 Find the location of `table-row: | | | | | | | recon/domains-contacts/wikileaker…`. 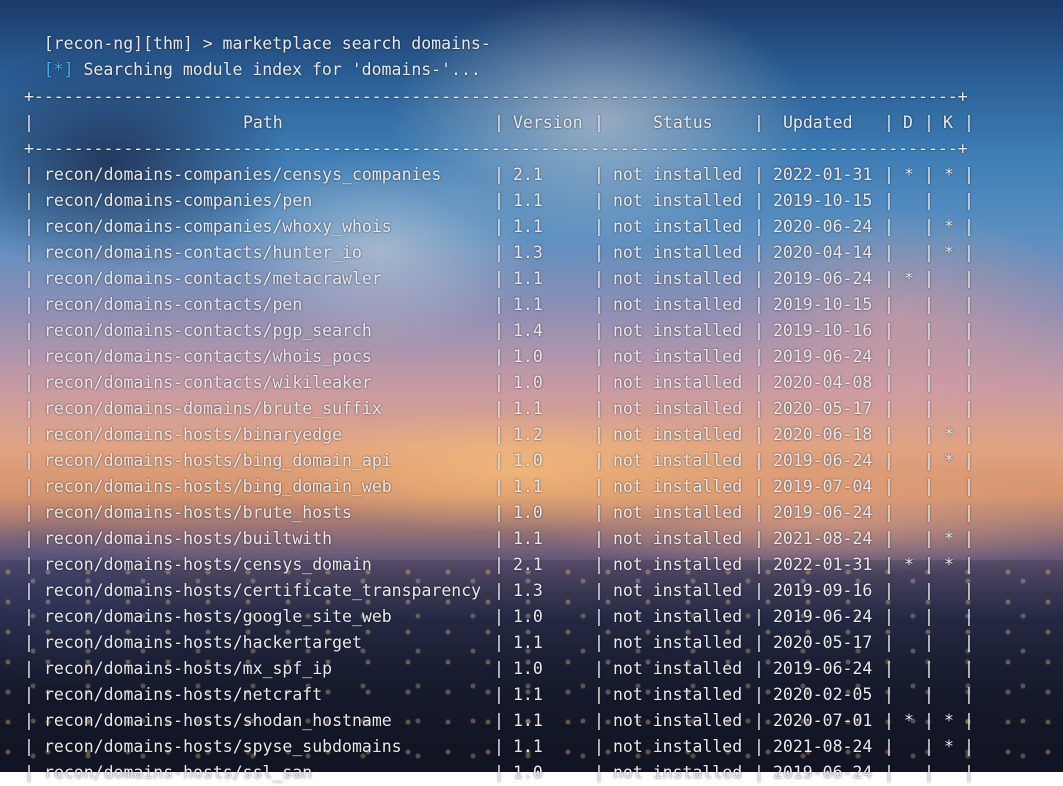

table-row: | | | | | | | recon/domains-contacts/wikileaker… is located at coordinates (531, 383).